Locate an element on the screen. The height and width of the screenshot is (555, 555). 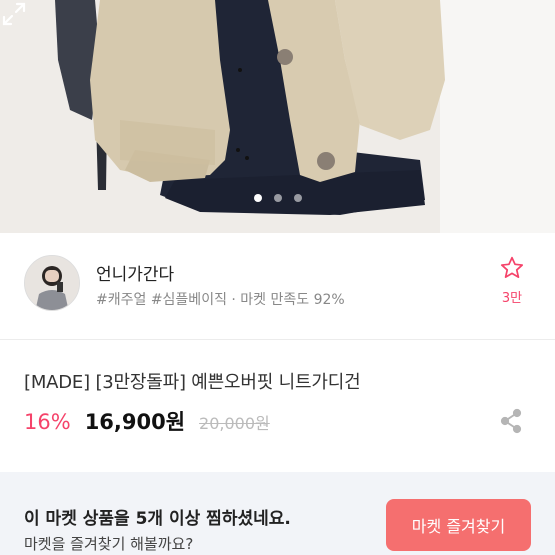
price-row: 16% 16,900원 20,000원 is located at coordinates (147, 421).